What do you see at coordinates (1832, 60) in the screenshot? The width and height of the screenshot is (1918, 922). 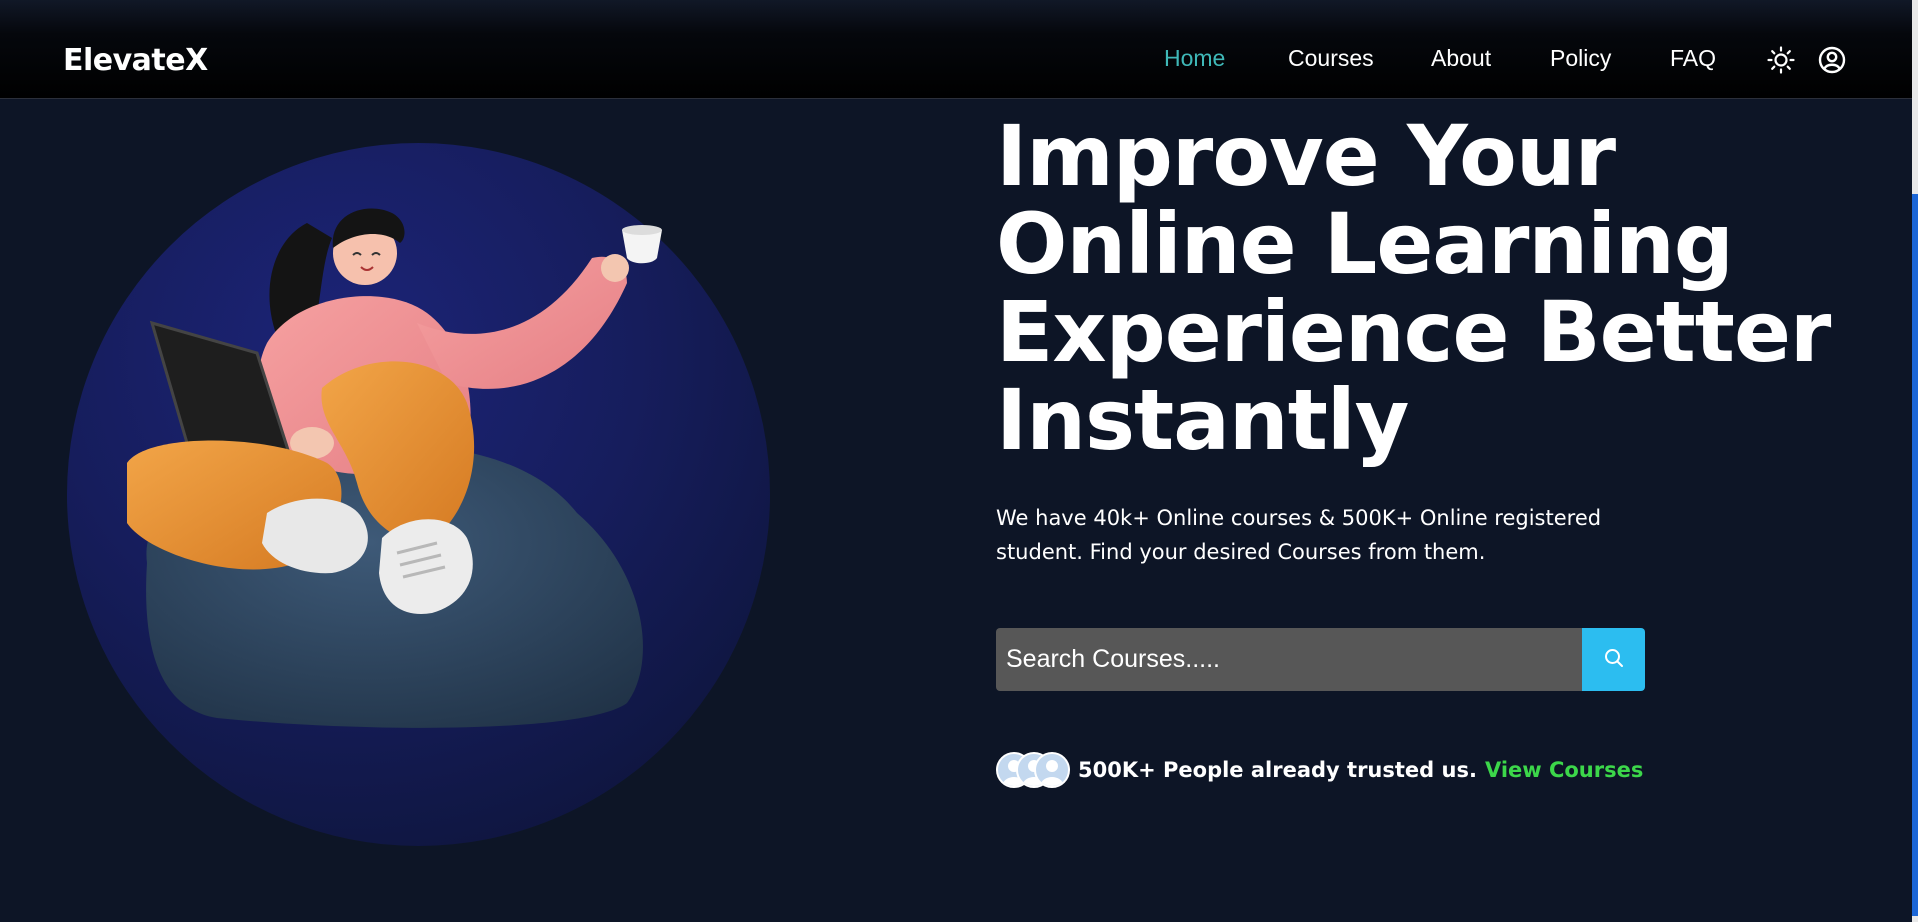 I see `user-circle-icon` at bounding box center [1832, 60].